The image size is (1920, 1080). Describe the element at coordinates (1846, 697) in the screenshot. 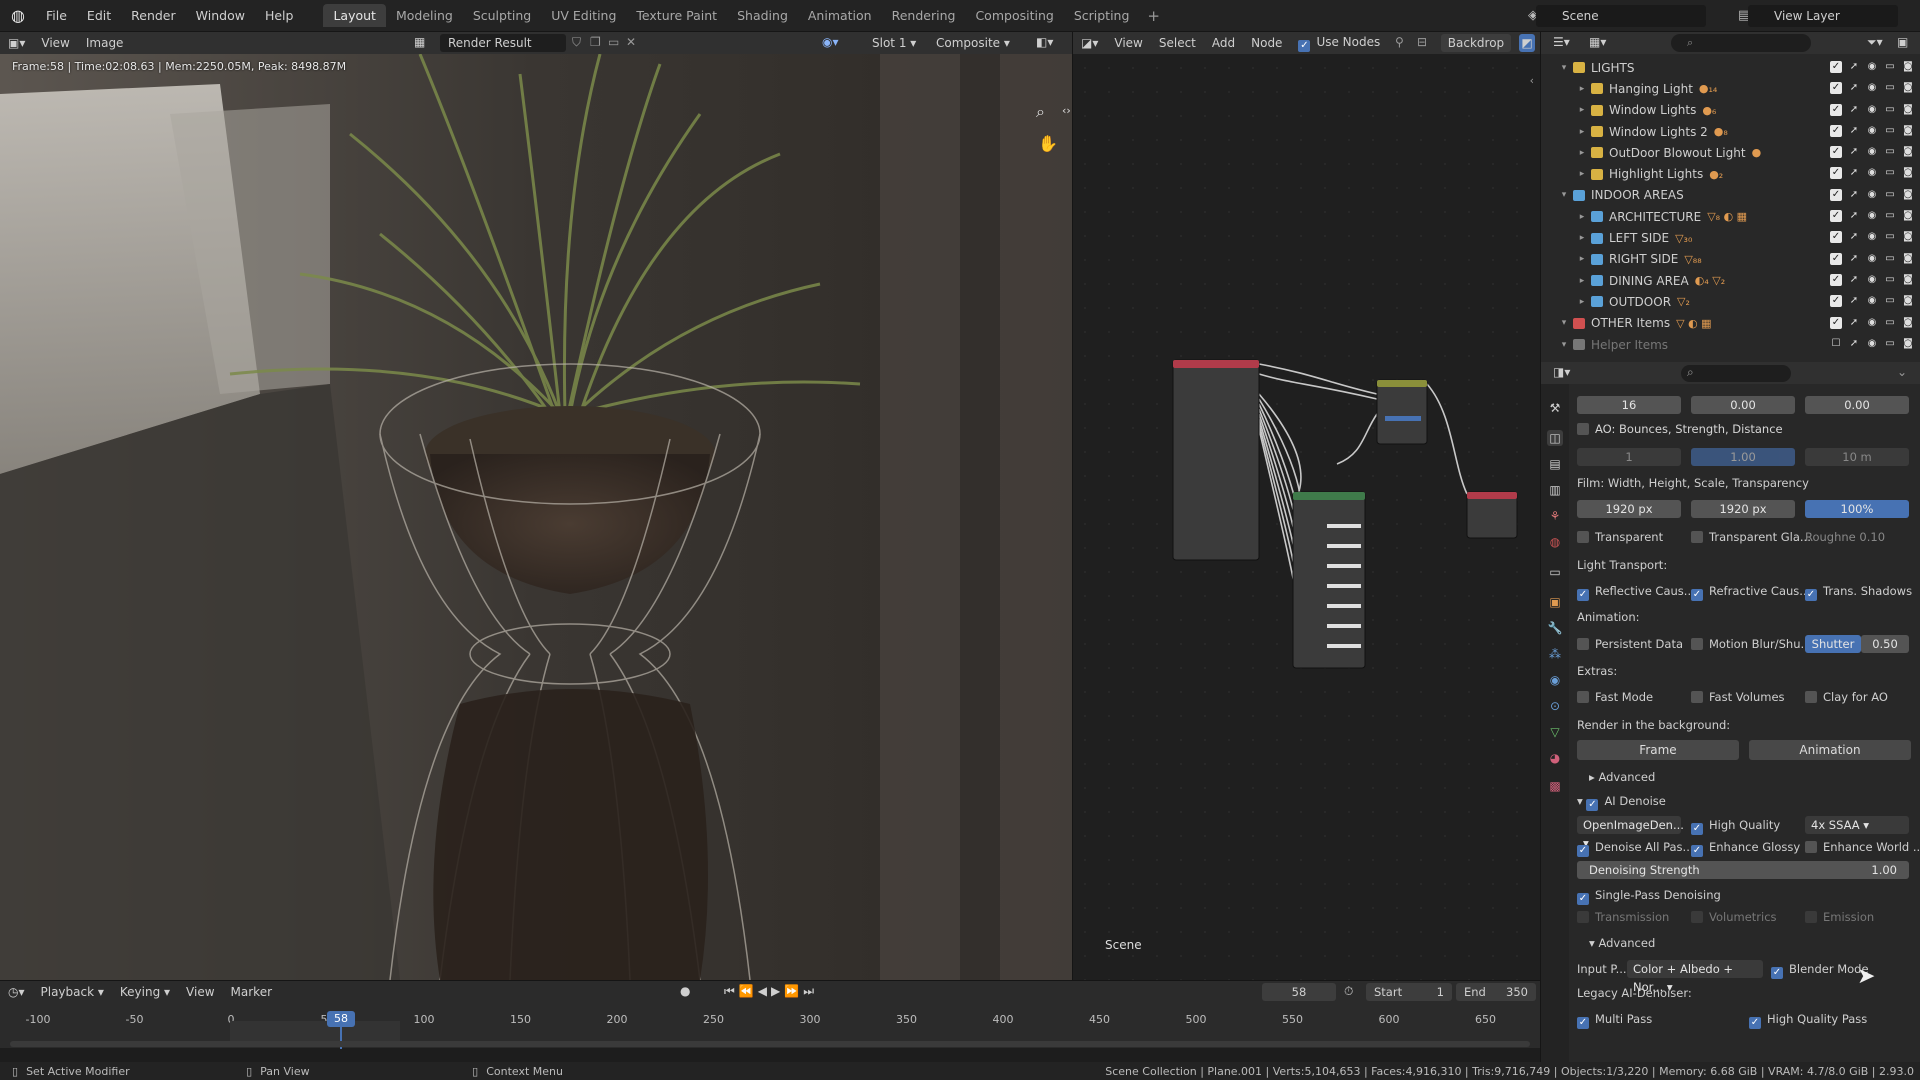

I see `clay-ao-toggle: Clay for AO` at that location.